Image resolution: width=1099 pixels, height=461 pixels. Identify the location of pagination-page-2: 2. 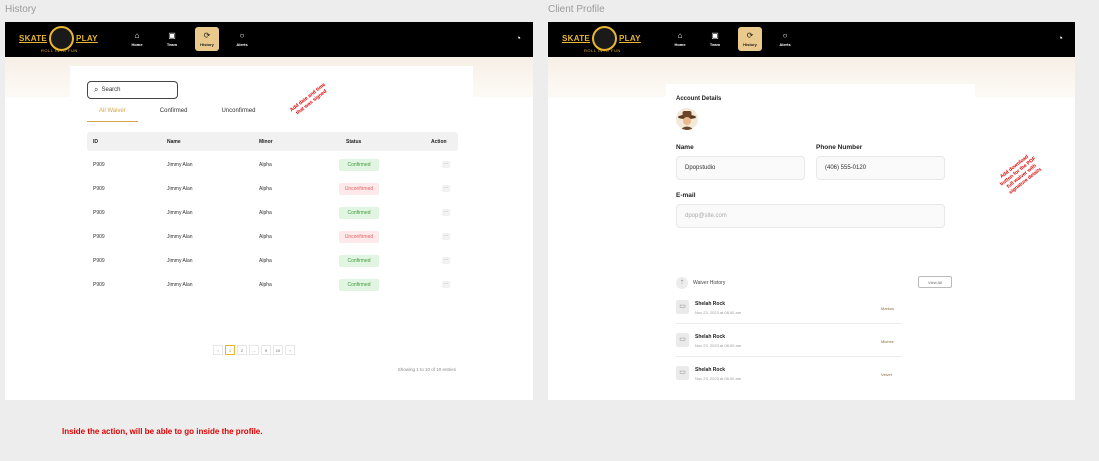
(242, 350).